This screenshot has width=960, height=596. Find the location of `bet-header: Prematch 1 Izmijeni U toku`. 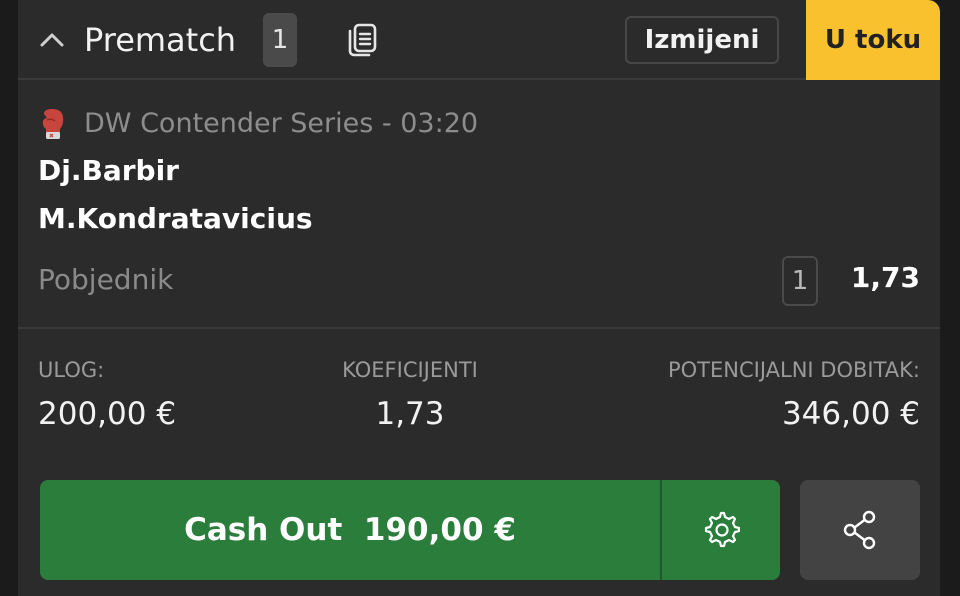

bet-header: Prematch 1 Izmijeni U toku is located at coordinates (479, 40).